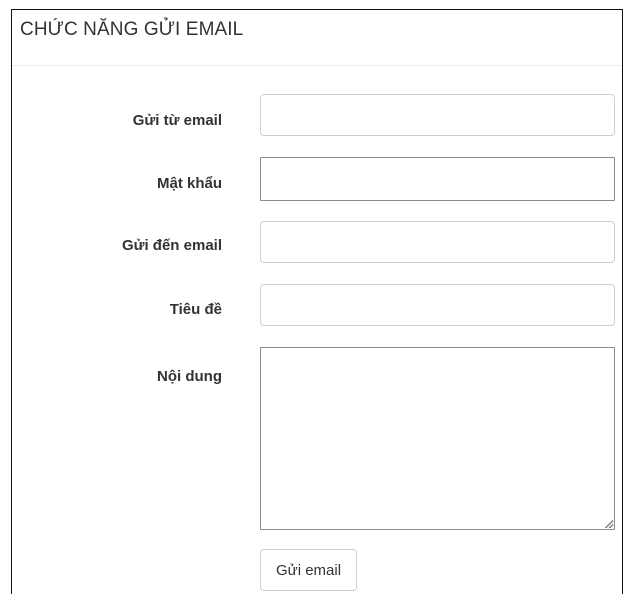 The image size is (630, 594). I want to click on send-email-button: Gửi email, so click(309, 570).